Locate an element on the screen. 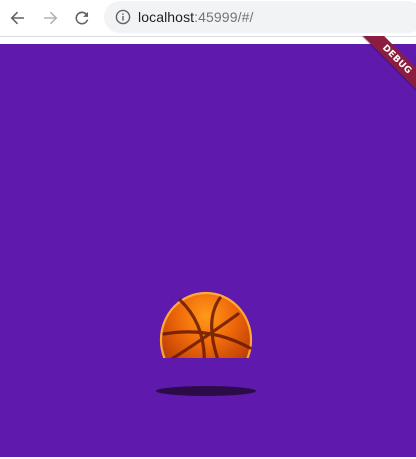 The image size is (416, 459). info-icon is located at coordinates (123, 17).